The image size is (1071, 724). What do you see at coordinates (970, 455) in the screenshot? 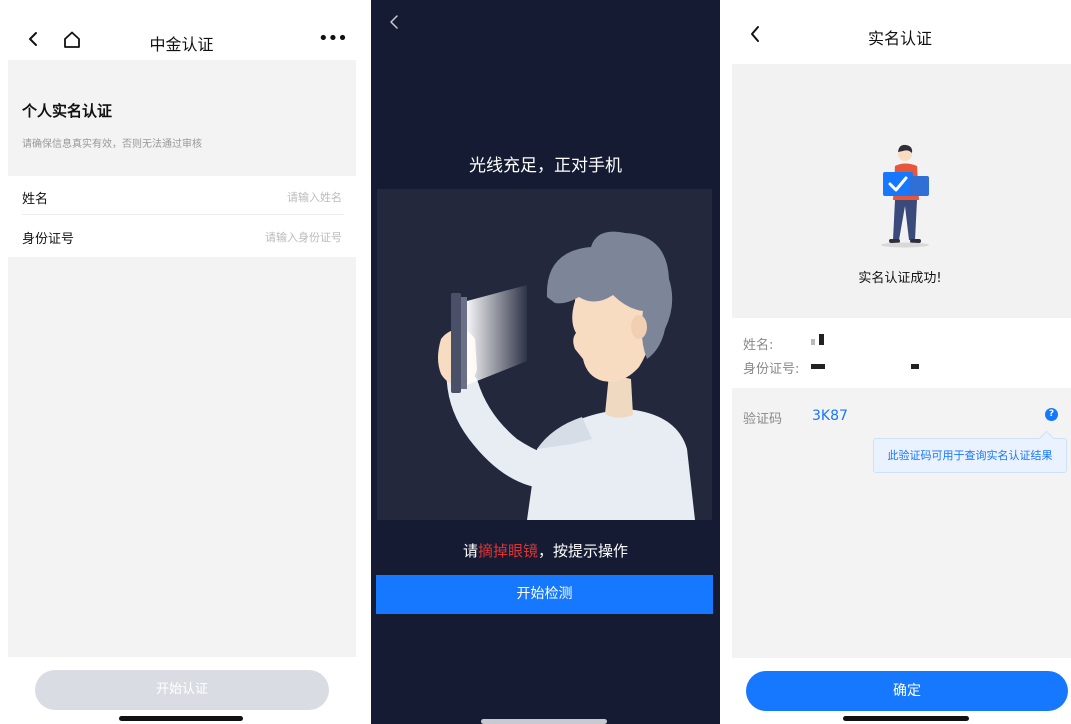
I see `code-tooltip: 此验证码可用于查询实名认证结果` at bounding box center [970, 455].